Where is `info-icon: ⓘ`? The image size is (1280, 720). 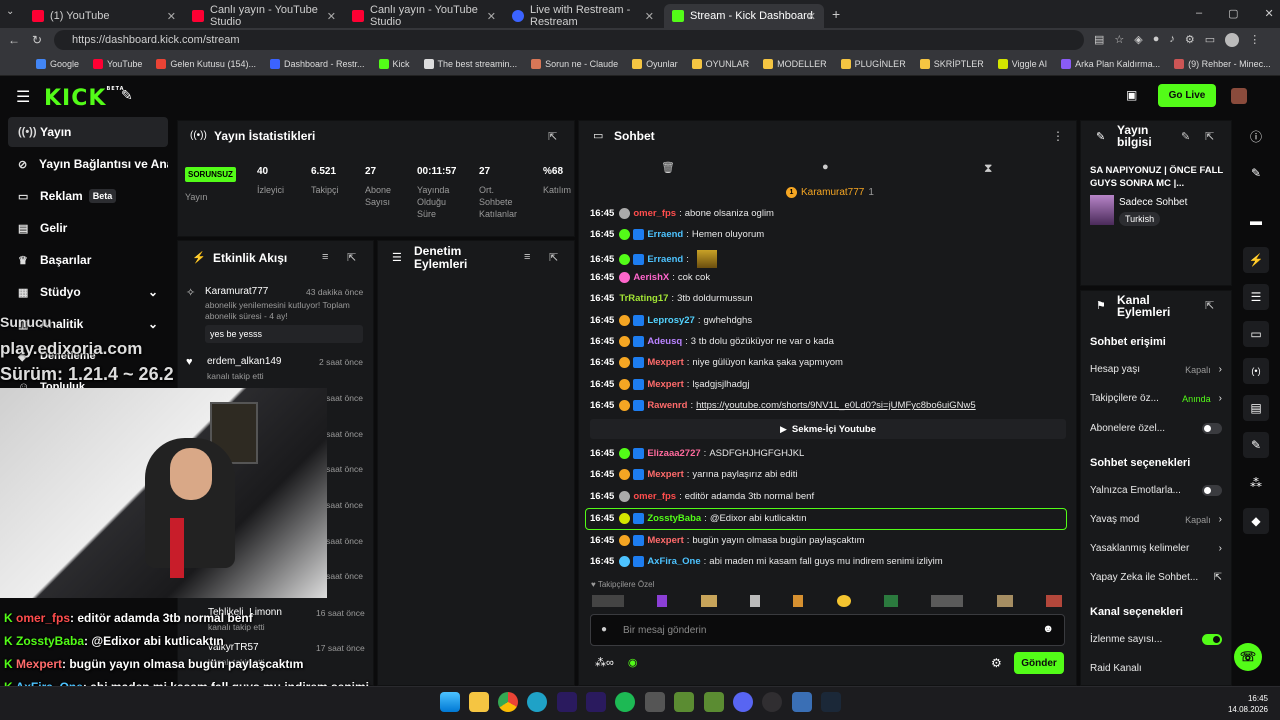 info-icon: ⓘ is located at coordinates (1256, 136).